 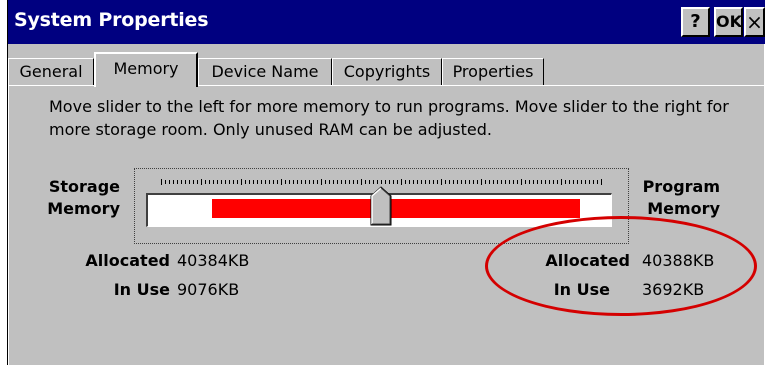 What do you see at coordinates (754, 22) in the screenshot?
I see `close-button: ×` at bounding box center [754, 22].